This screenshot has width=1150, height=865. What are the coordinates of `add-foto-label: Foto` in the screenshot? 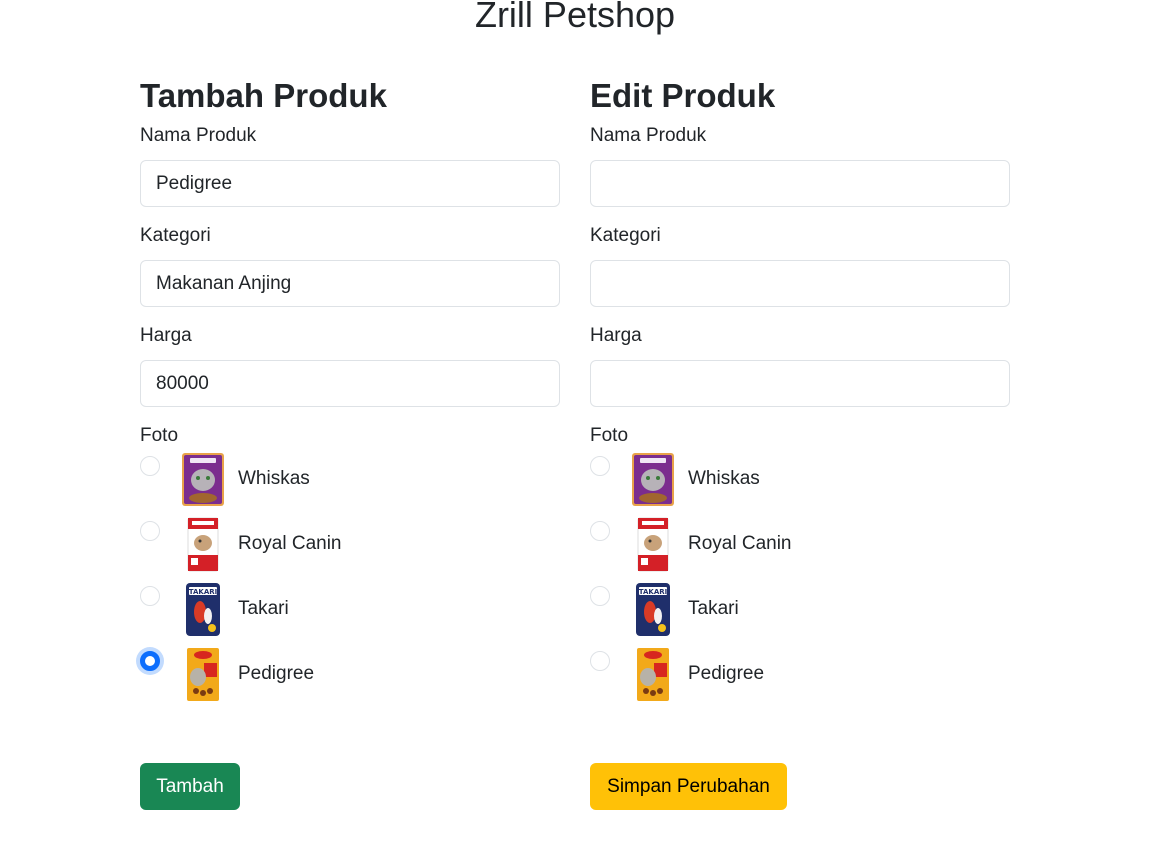 It's located at (159, 435).